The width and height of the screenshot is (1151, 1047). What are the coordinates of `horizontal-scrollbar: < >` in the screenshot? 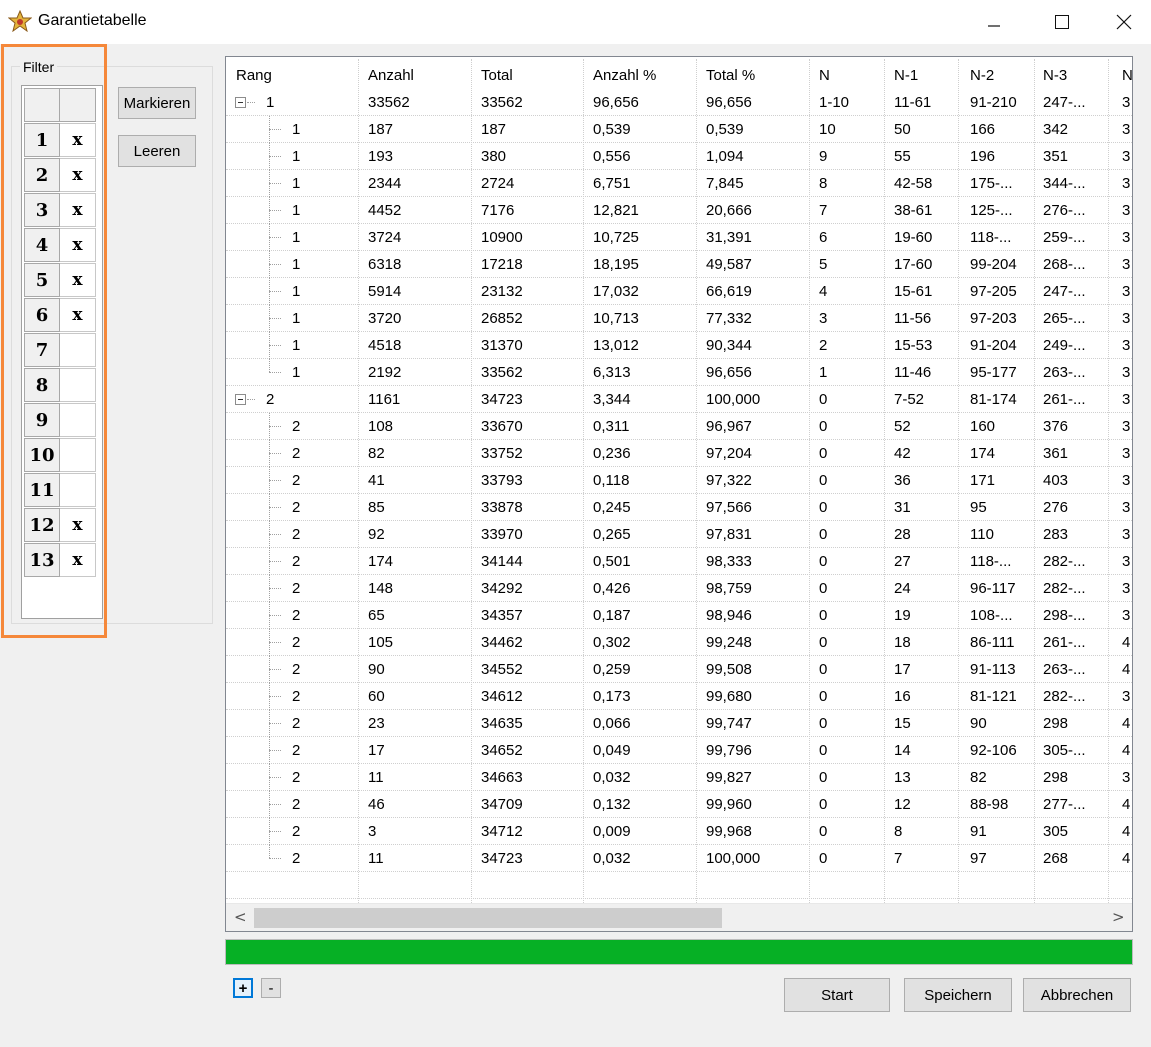 It's located at (679, 917).